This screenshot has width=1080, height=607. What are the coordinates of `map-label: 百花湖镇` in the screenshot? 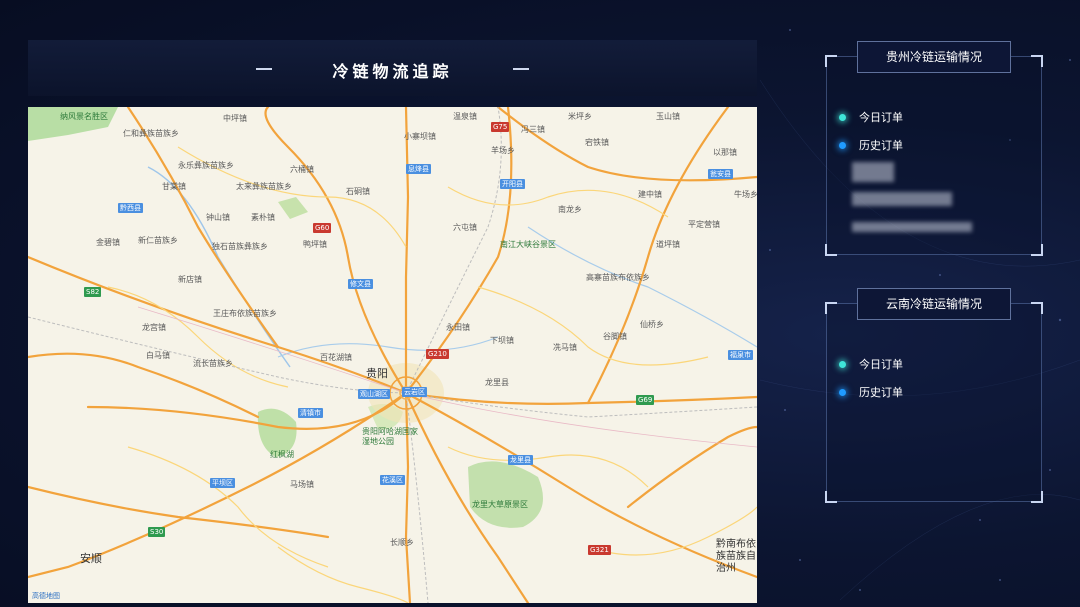 It's located at (336, 357).